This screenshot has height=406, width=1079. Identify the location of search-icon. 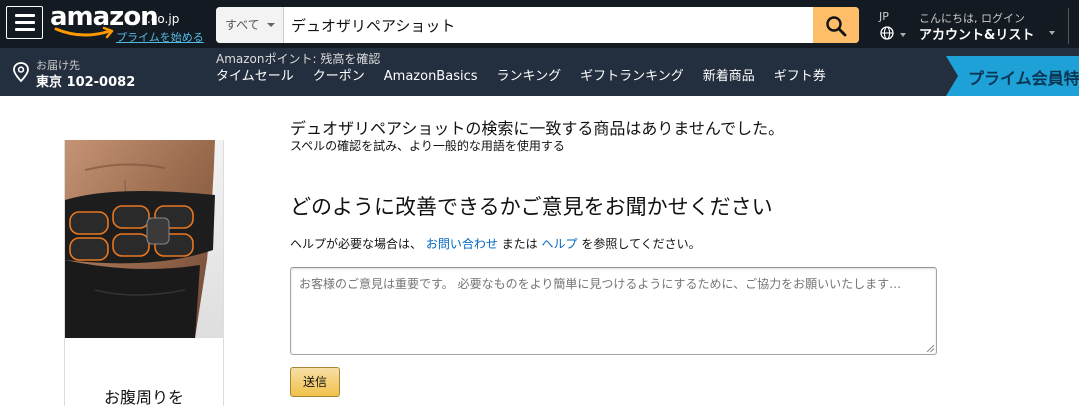
(836, 26).